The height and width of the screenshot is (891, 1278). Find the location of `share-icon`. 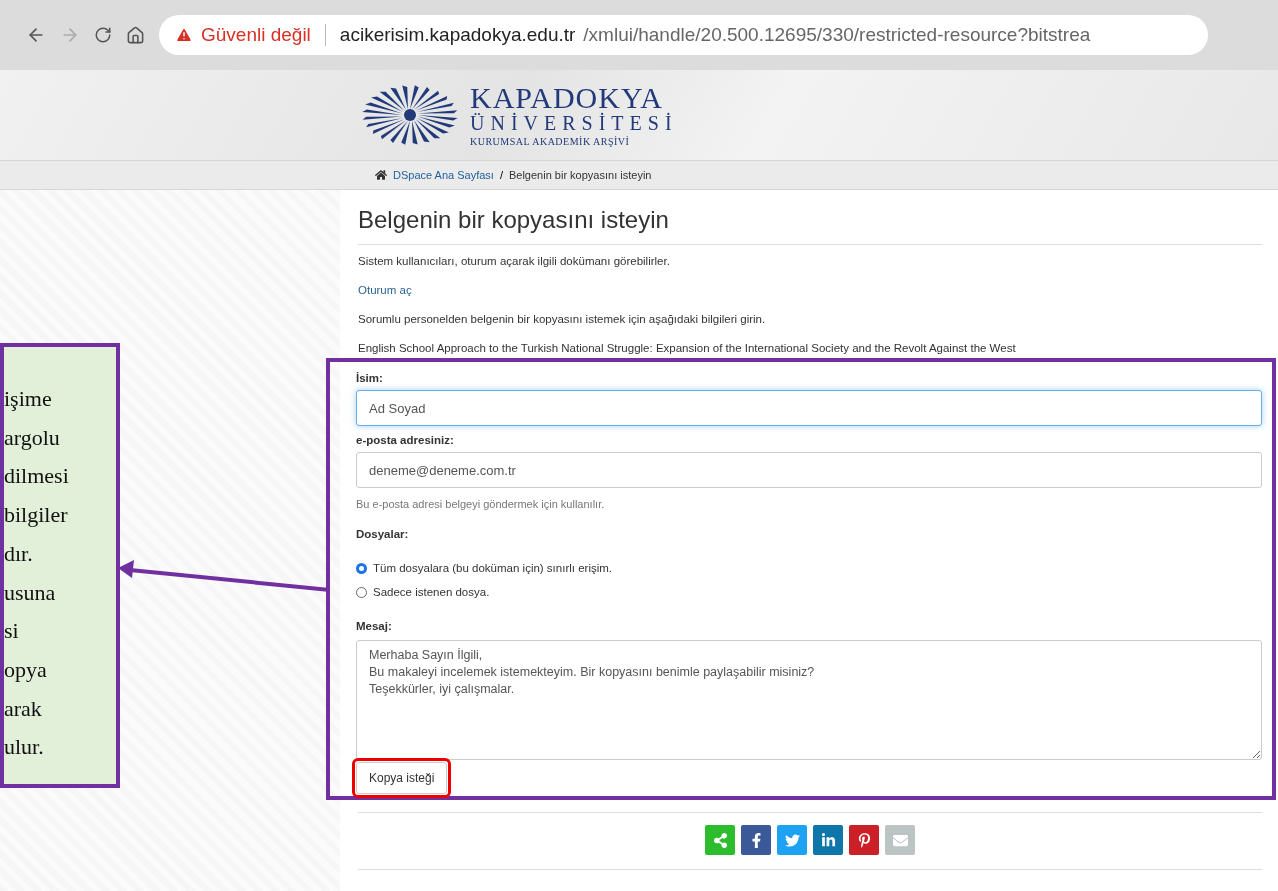

share-icon is located at coordinates (720, 840).